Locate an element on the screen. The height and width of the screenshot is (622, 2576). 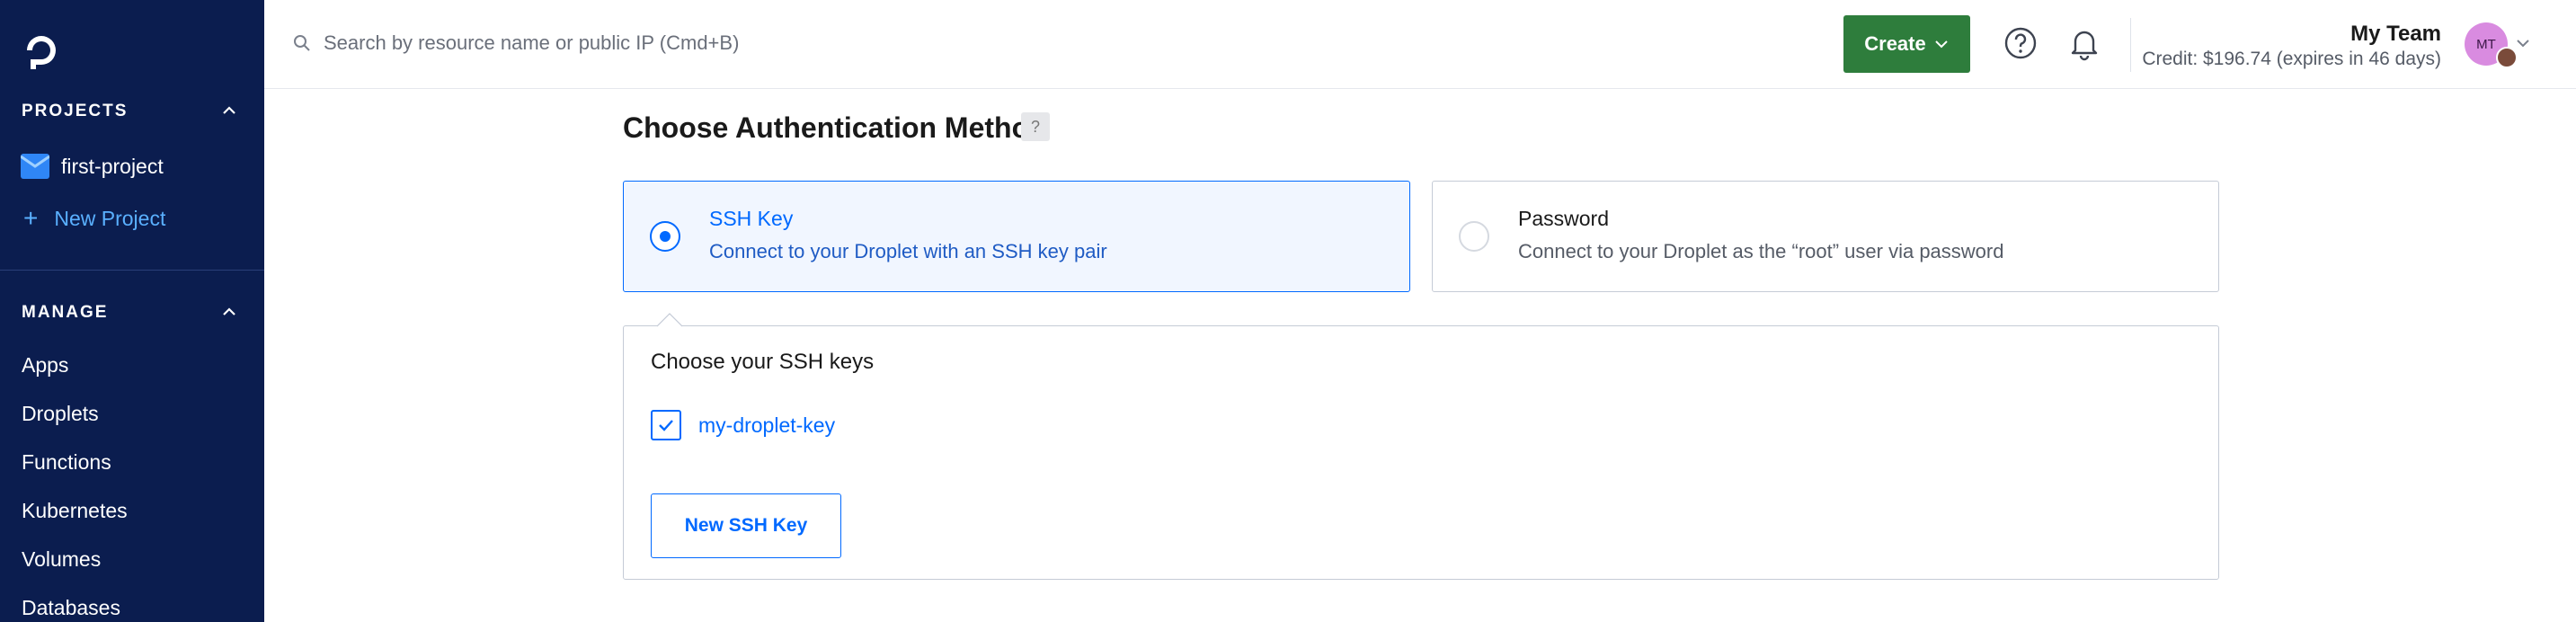
credit-text: Credit: $196.74 (expires in 46 days) is located at coordinates (2291, 59).